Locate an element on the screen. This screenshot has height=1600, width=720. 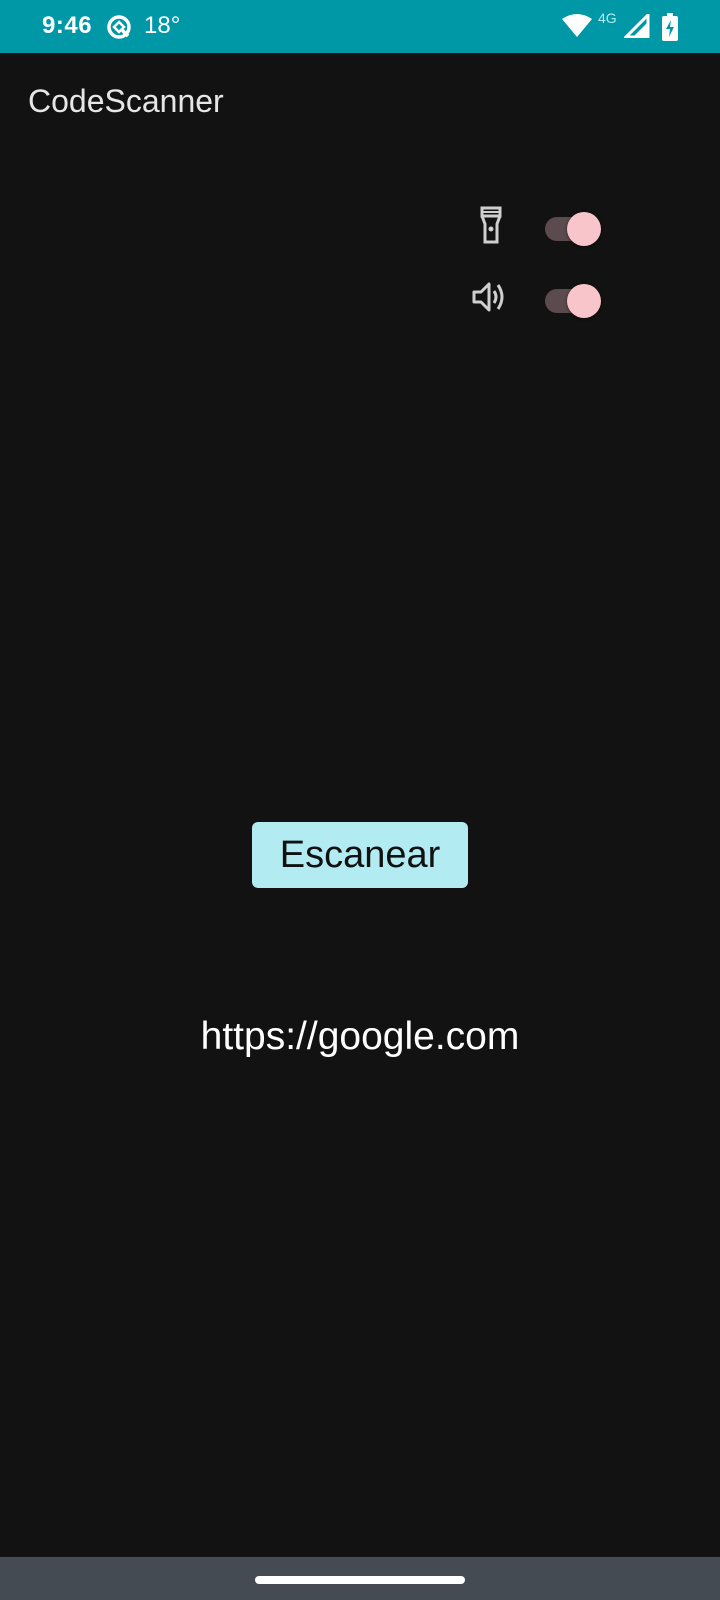
gesture-handle is located at coordinates (360, 1580).